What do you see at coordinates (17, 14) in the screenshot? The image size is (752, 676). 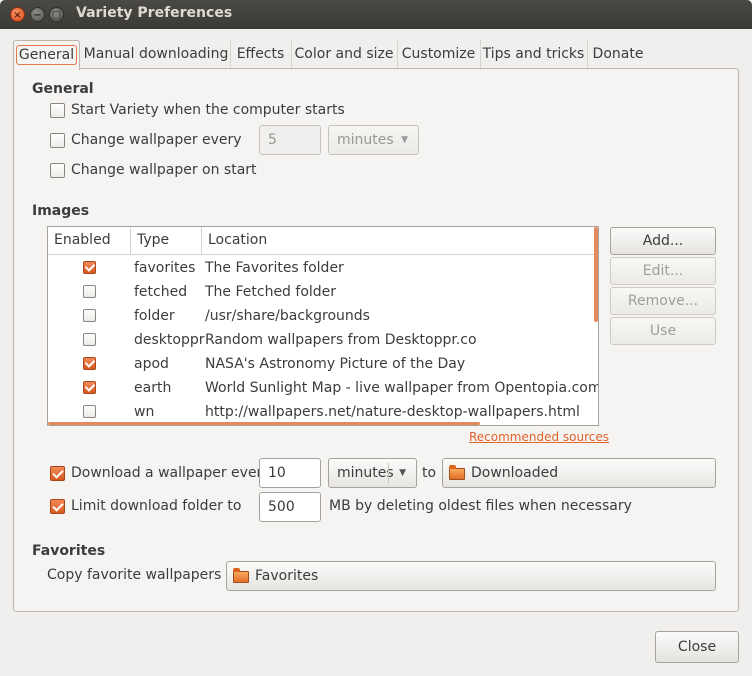 I see `window-close-icon: ×` at bounding box center [17, 14].